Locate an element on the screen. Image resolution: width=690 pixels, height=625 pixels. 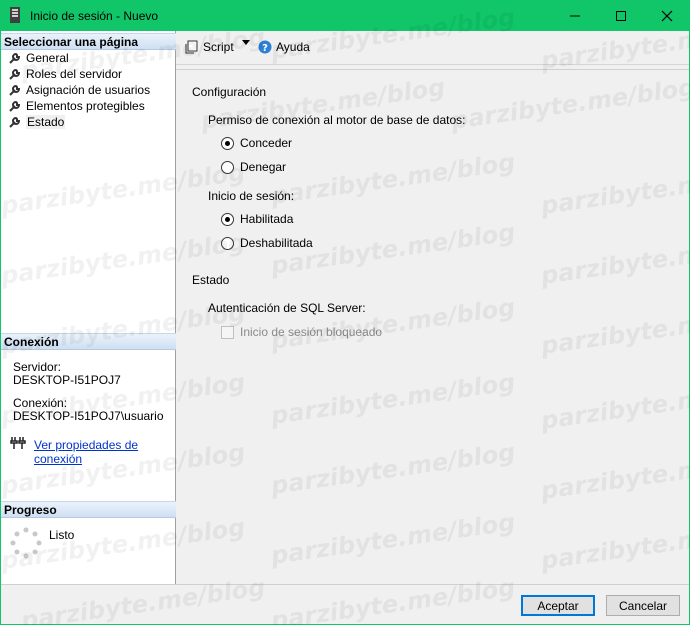
page-item-user-mapping: Asignación de usuarios is located at coordinates (79, 90).